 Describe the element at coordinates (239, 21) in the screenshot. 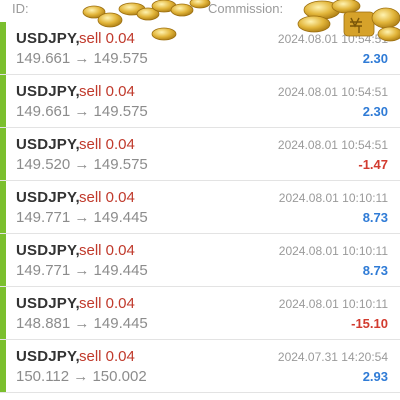

I see `gold-coins-icon` at that location.